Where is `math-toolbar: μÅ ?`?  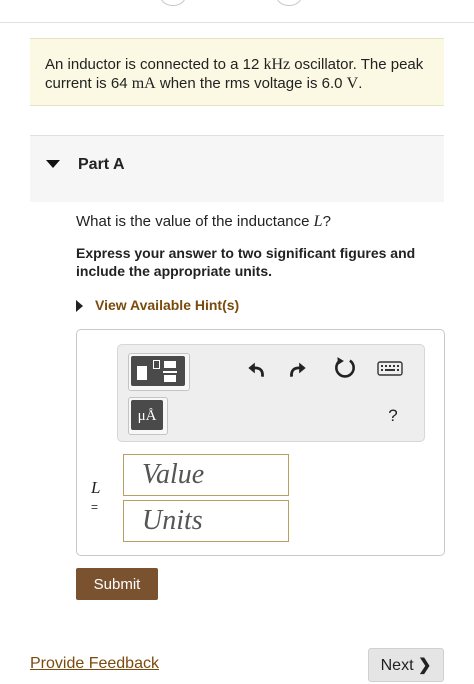 math-toolbar: μÅ ? is located at coordinates (271, 393).